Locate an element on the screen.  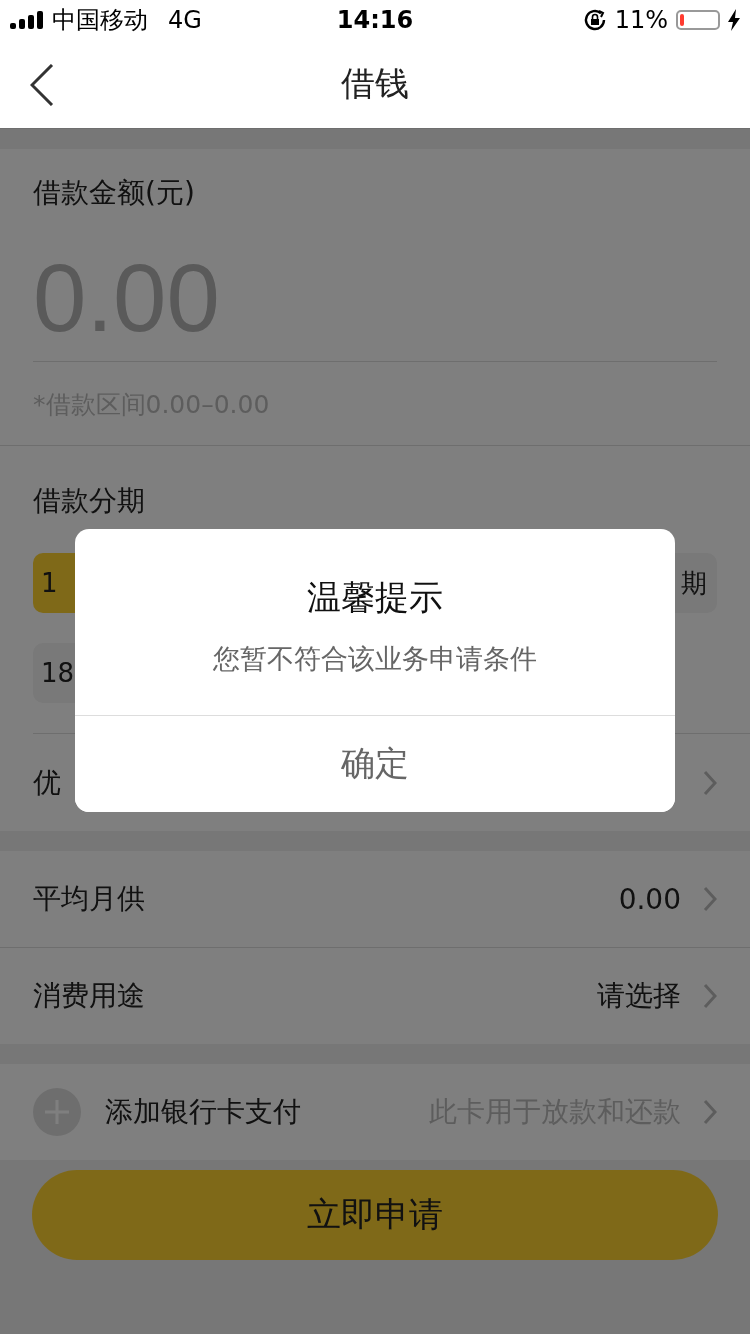
field-label: 借款金额(元) is located at coordinates (114, 193).